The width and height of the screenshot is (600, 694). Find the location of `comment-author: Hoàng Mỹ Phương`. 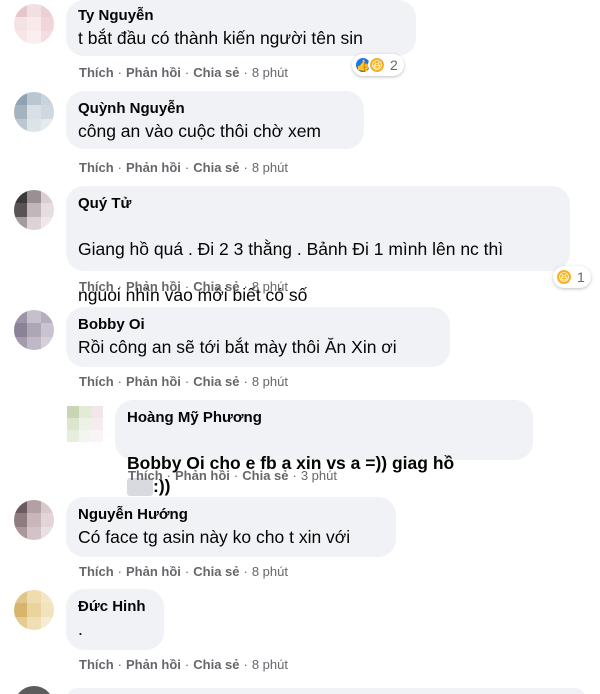

comment-author: Hoàng Mỹ Phương is located at coordinates (324, 417).